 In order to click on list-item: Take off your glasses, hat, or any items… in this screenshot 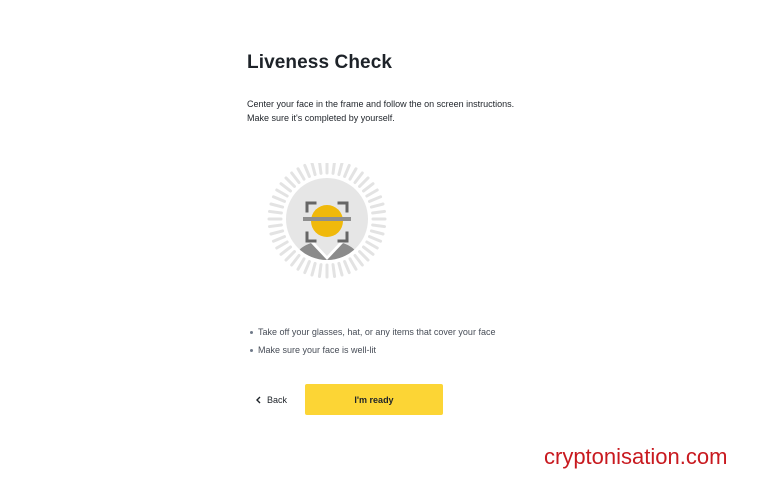, I will do `click(372, 332)`.